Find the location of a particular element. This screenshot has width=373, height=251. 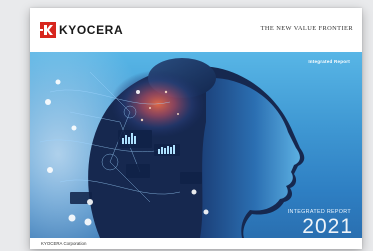

slogan-text: The New Value Frontier is located at coordinates (306, 28).